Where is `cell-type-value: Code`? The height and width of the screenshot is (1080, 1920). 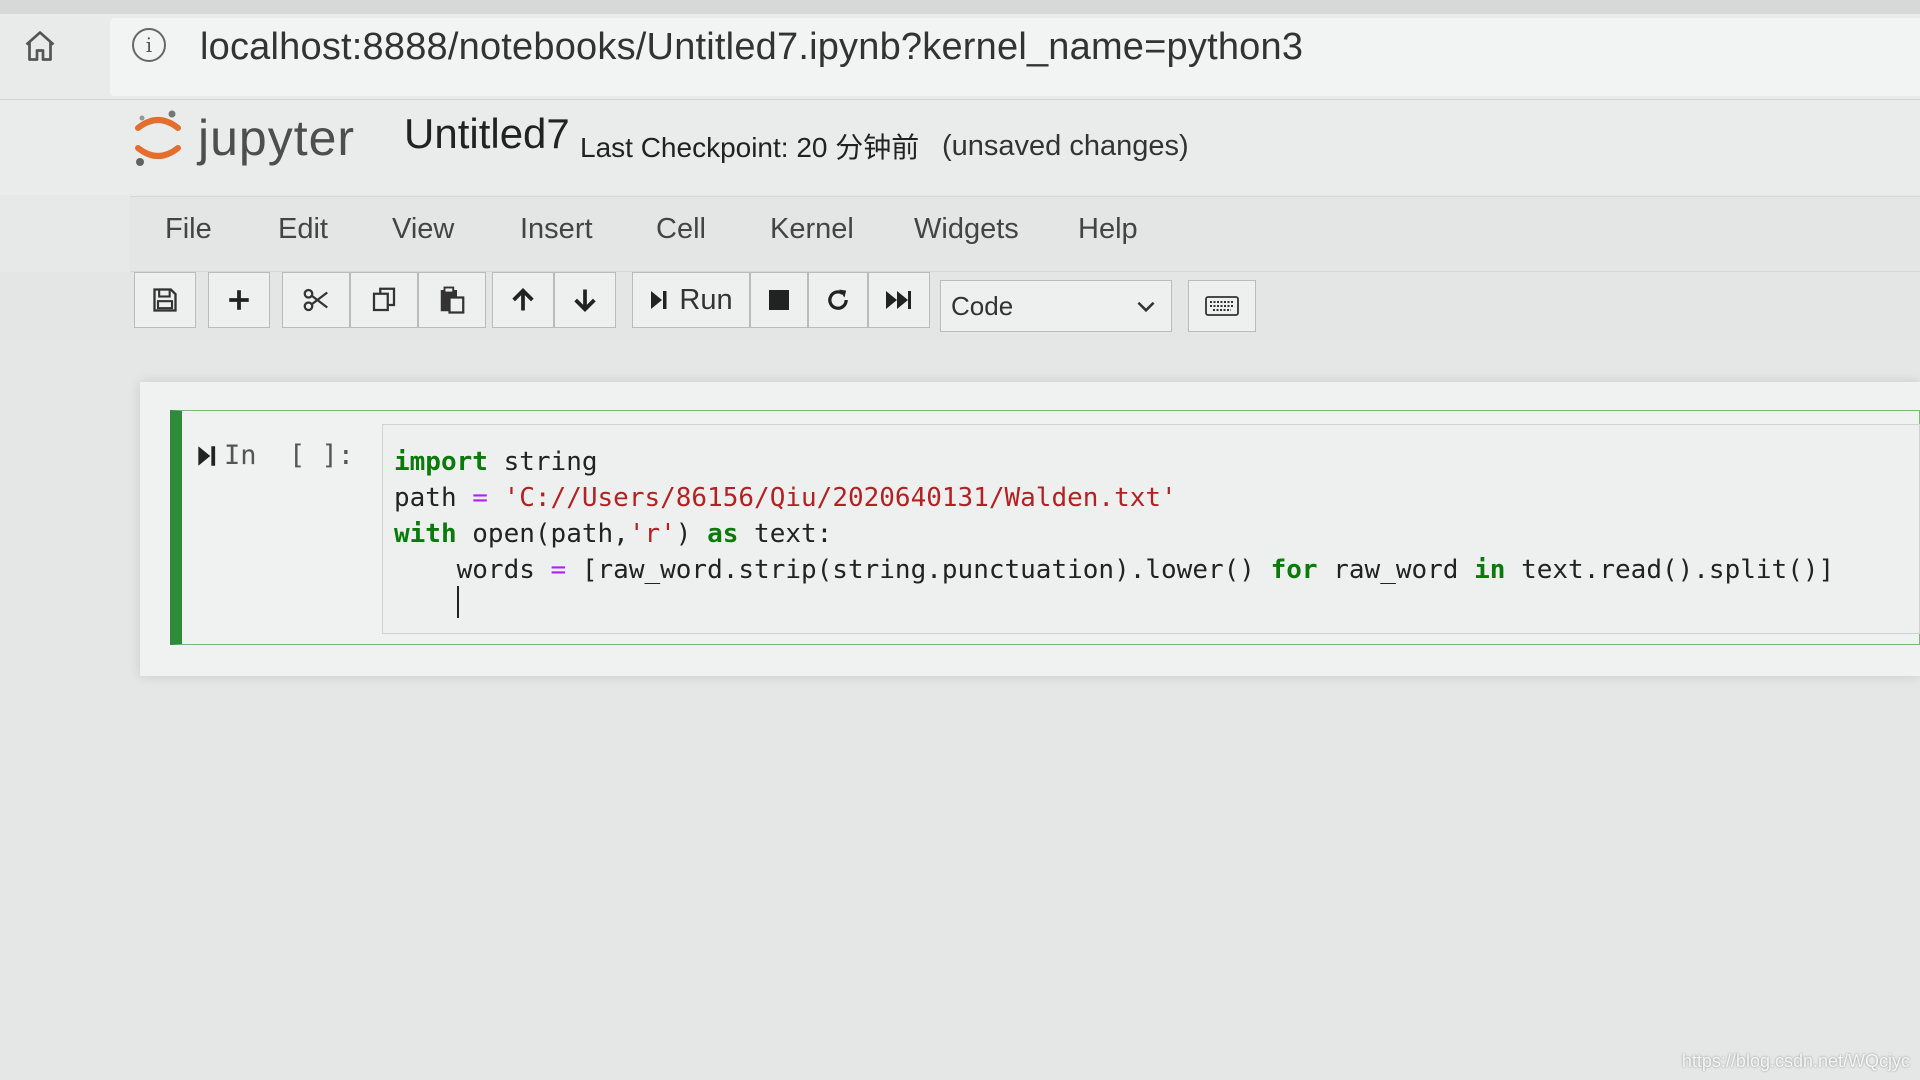
cell-type-value: Code is located at coordinates (982, 305).